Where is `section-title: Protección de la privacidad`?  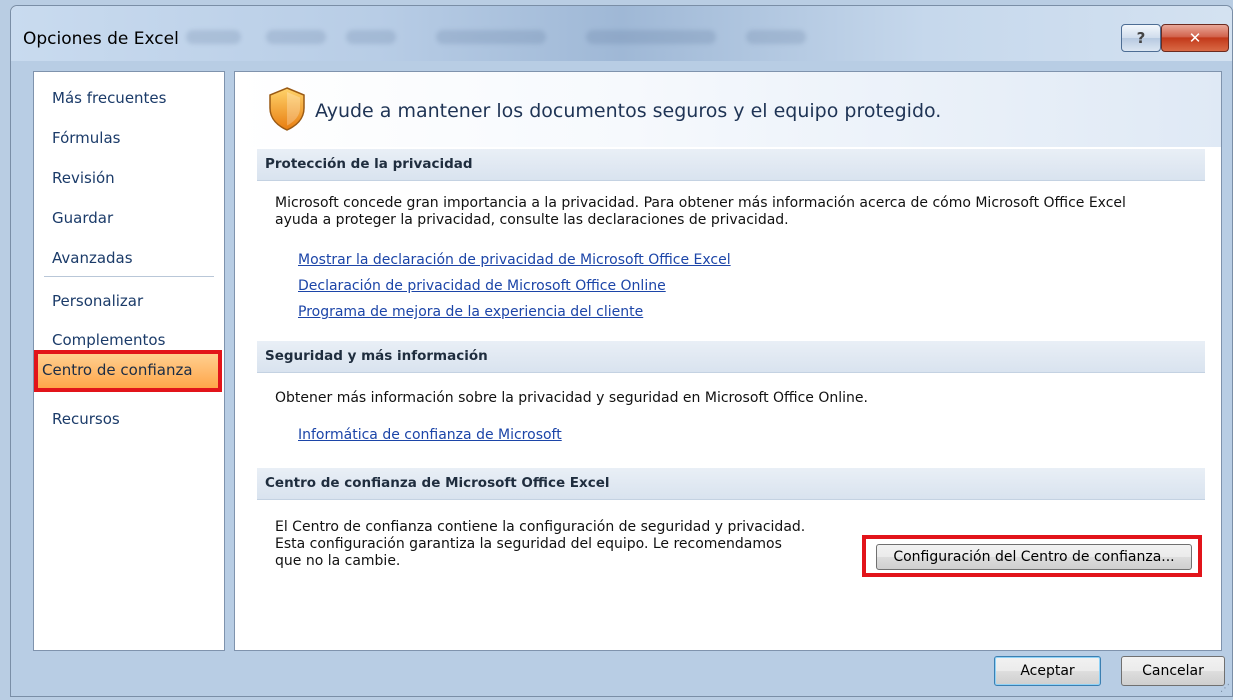 section-title: Protección de la privacidad is located at coordinates (369, 164).